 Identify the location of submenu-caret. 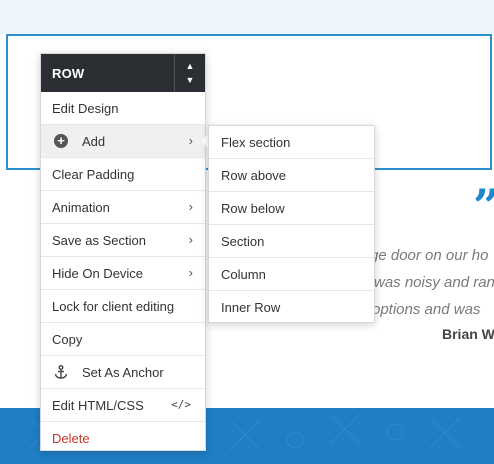
(204, 141).